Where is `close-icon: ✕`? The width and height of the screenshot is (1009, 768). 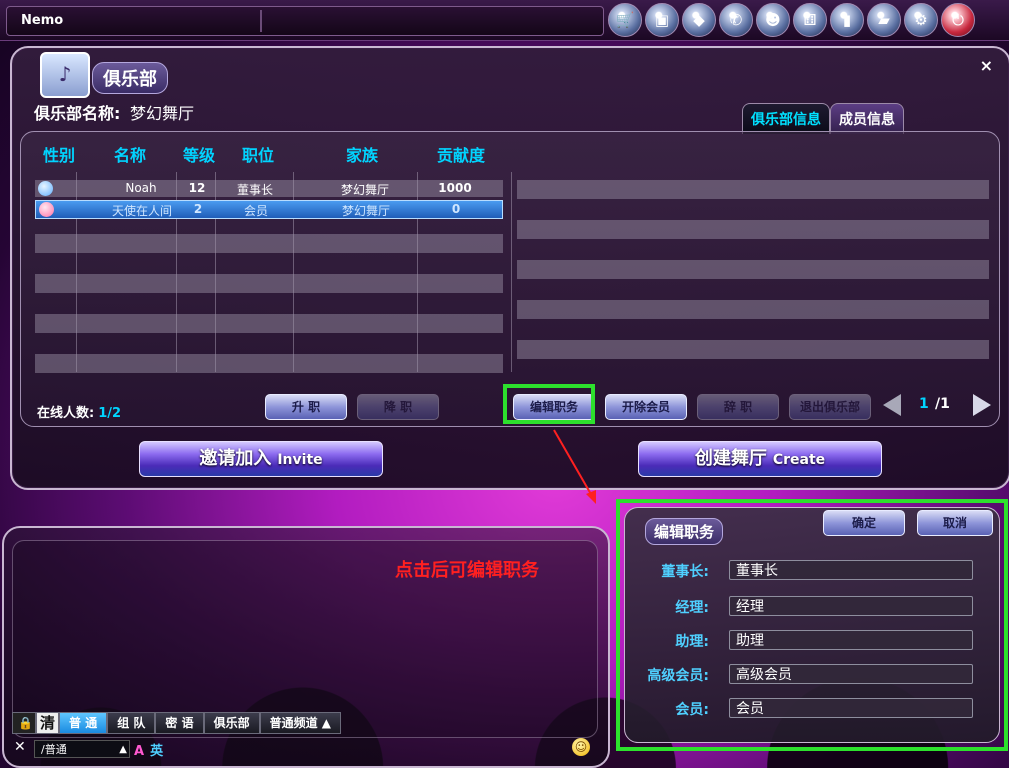
close-icon: ✕ is located at coordinates (20, 747).